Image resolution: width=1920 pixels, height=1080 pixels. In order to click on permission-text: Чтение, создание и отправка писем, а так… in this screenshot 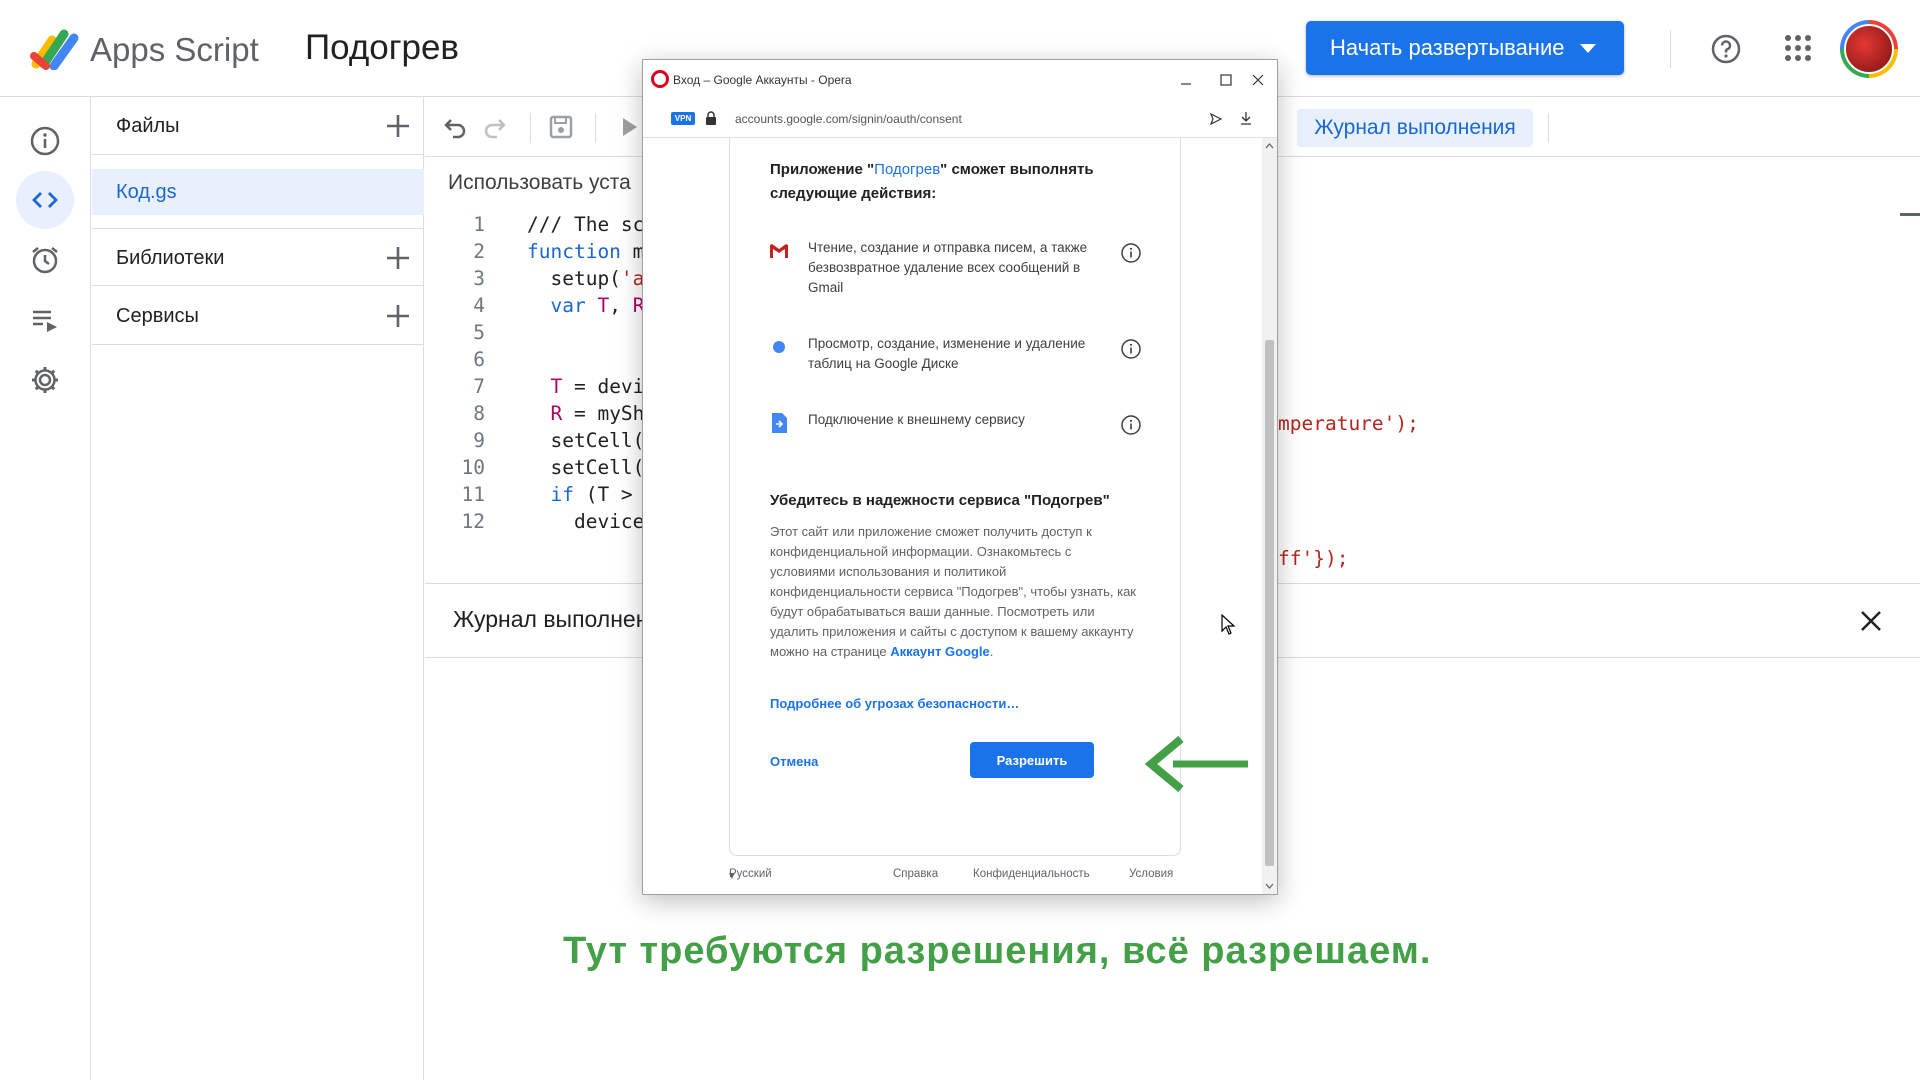, I will do `click(948, 267)`.